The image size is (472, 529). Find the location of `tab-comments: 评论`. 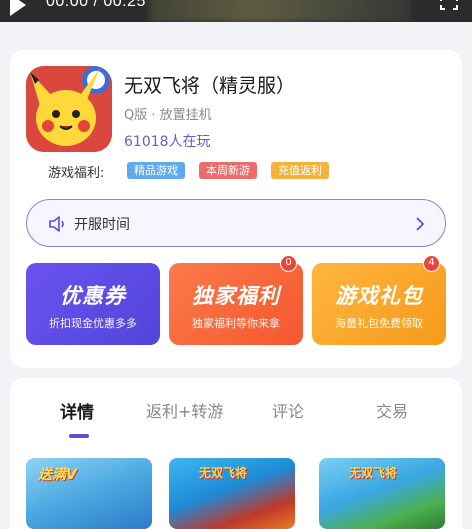

tab-comments: 评论 is located at coordinates (288, 410).